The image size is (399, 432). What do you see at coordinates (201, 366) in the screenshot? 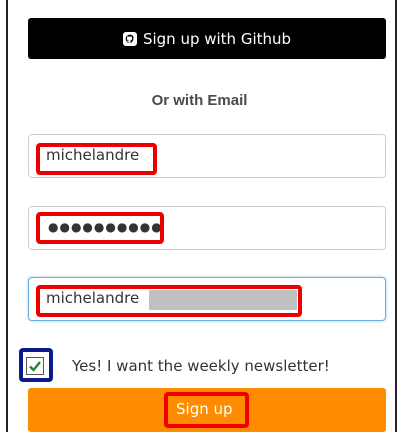
I see `newsletter-label: Yes! I want the weekly newsletter!` at bounding box center [201, 366].